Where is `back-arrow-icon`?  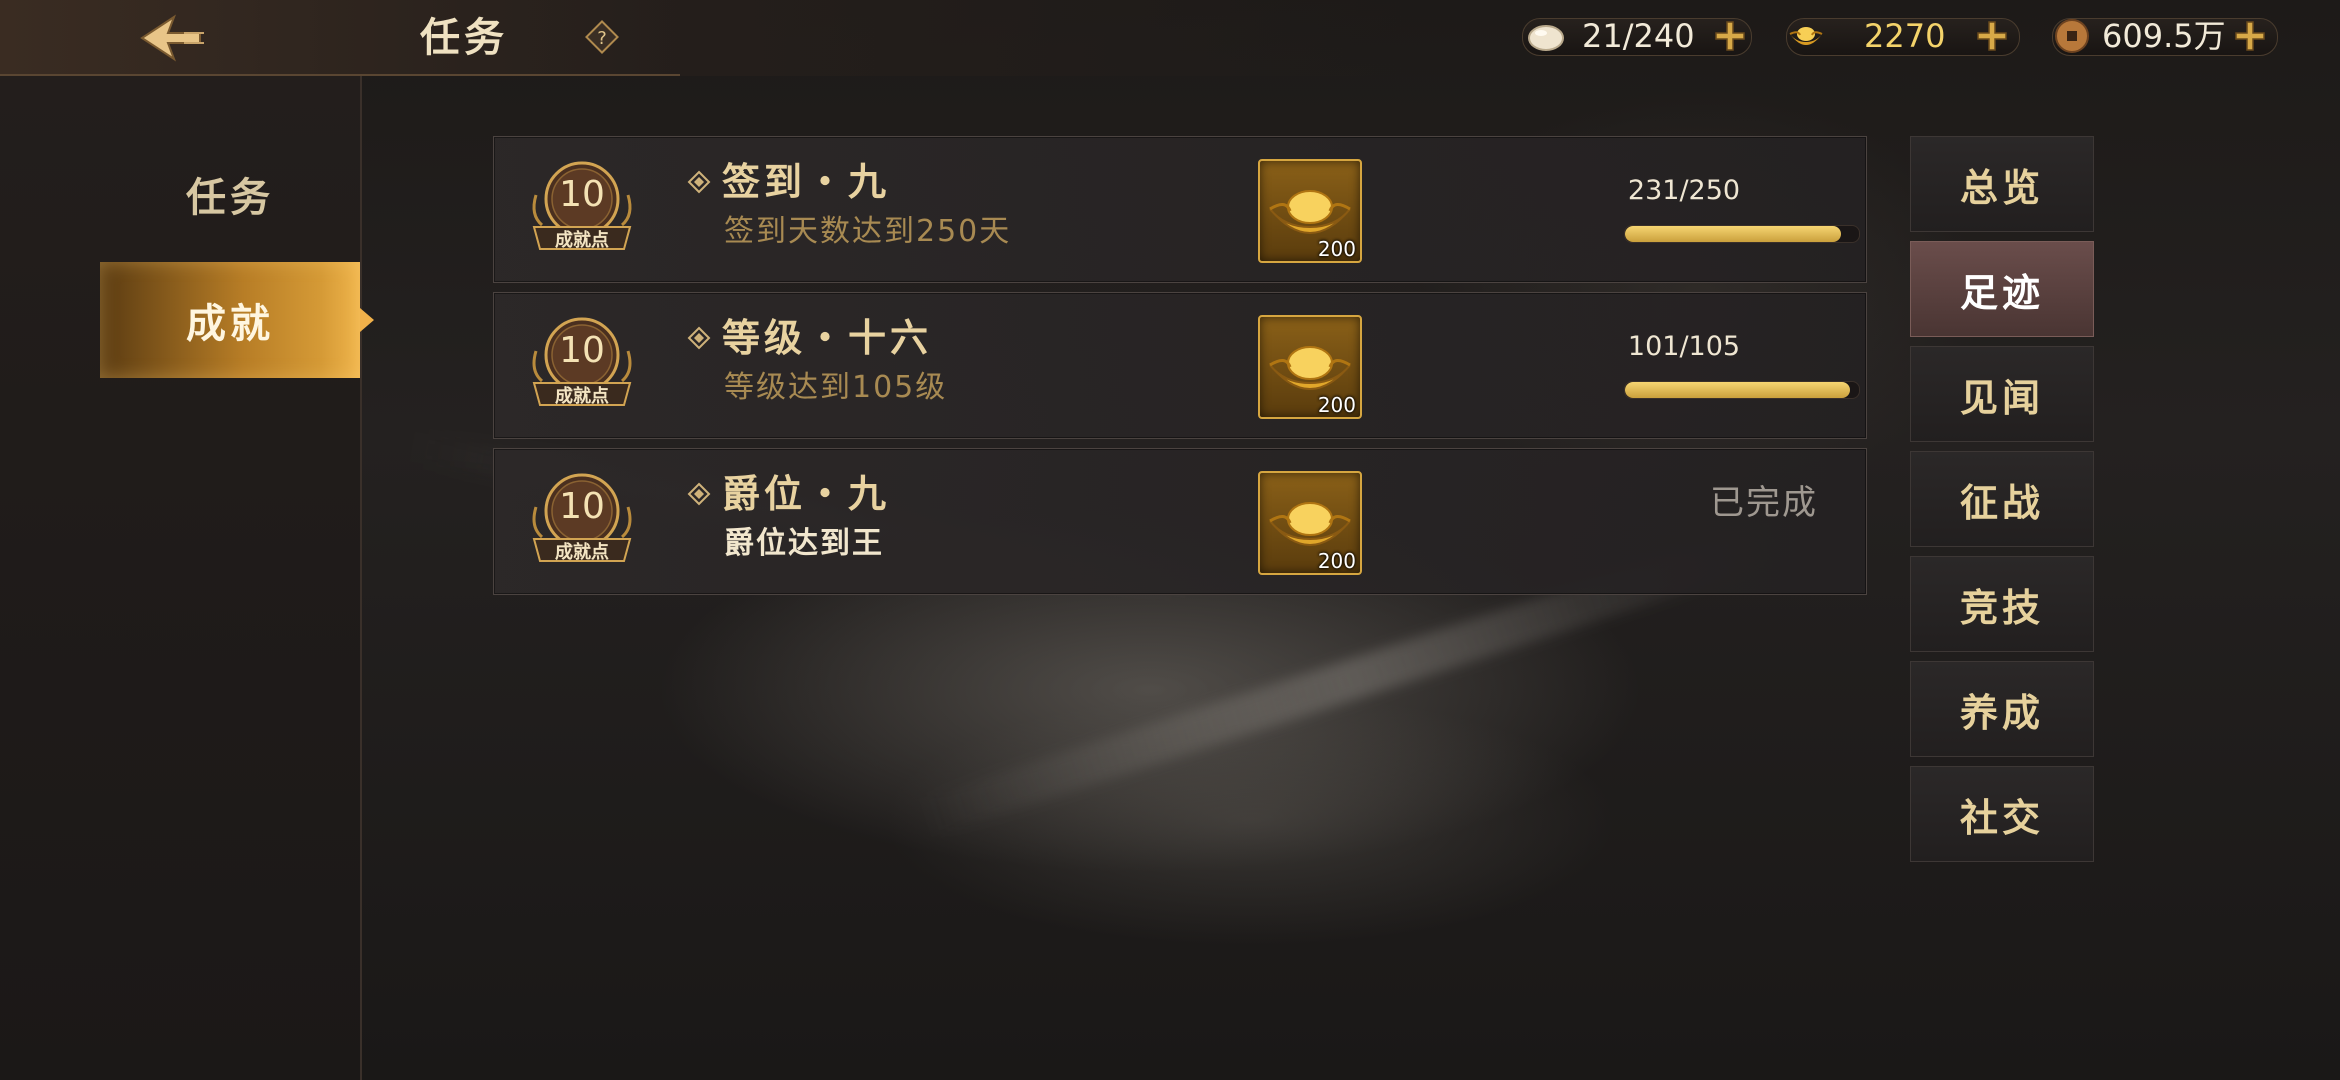 back-arrow-icon is located at coordinates (172, 38).